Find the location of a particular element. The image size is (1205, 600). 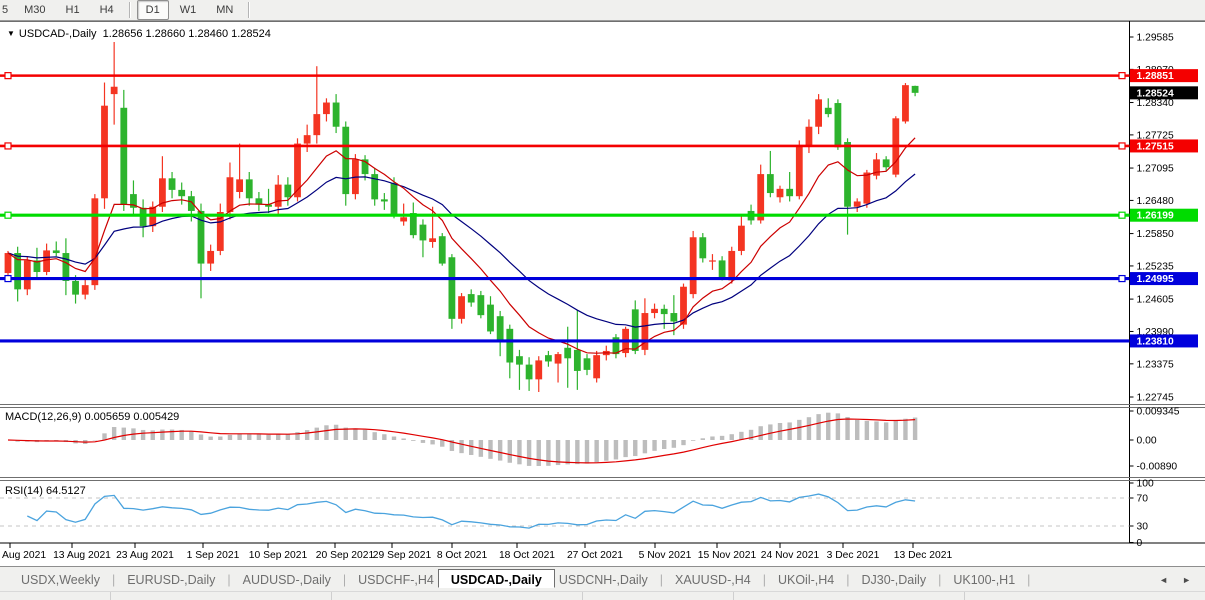

price-level-badge: 1.23810 is located at coordinates (1155, 341).